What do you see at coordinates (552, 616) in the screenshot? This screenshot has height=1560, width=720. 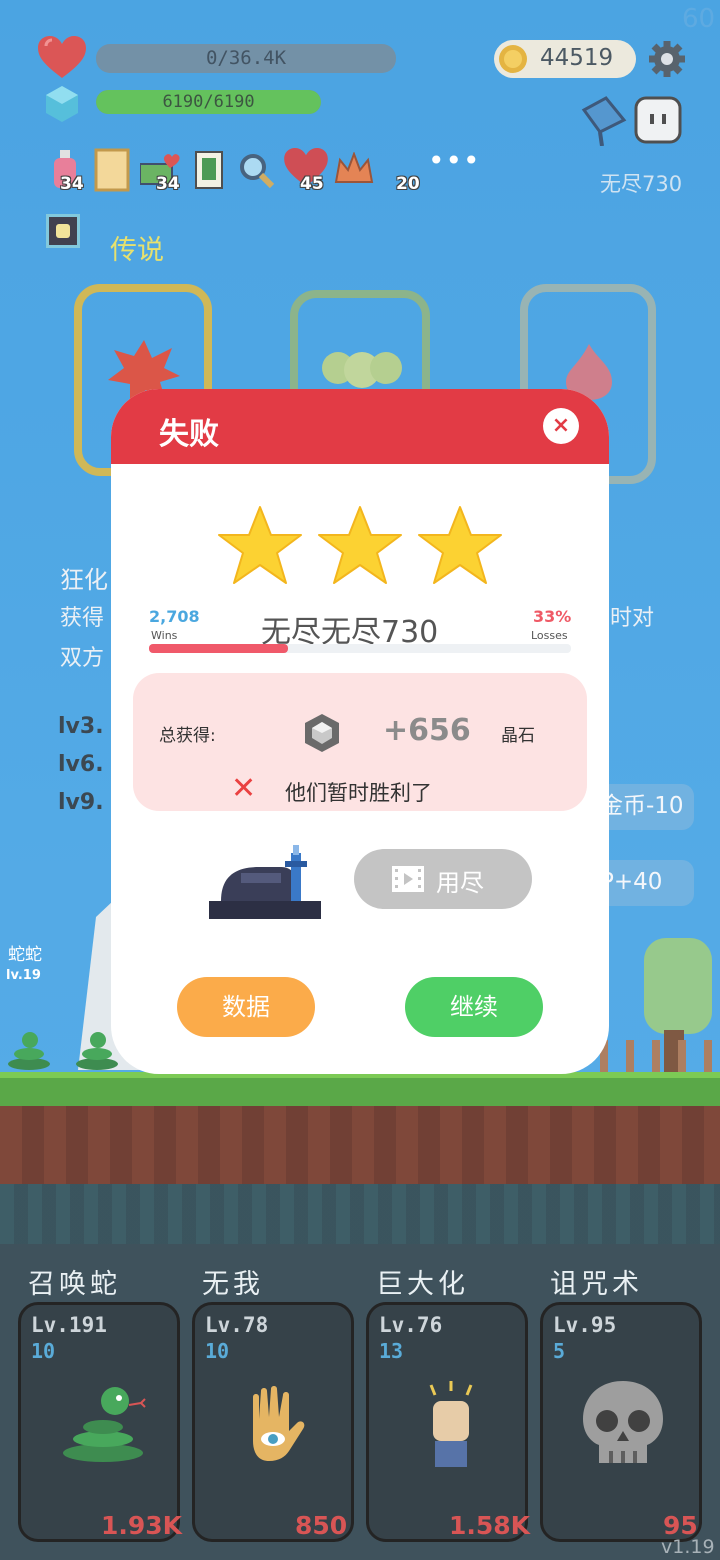 I see `losses-percent: 33%` at bounding box center [552, 616].